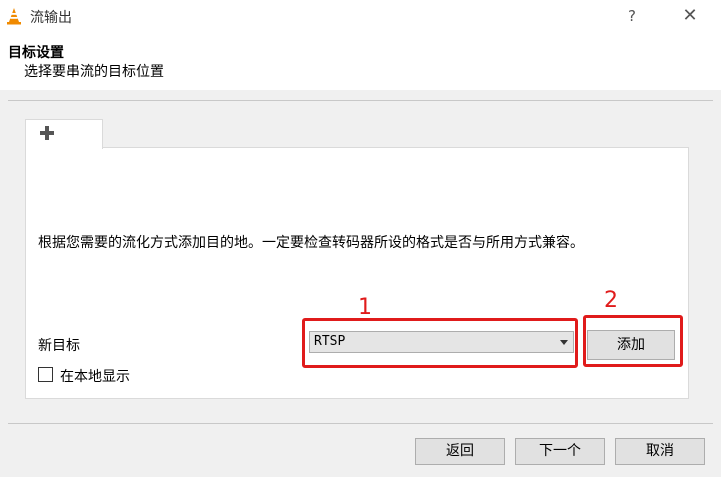 The image size is (721, 477). Describe the element at coordinates (660, 451) in the screenshot. I see `cancel-button: 取消` at that location.